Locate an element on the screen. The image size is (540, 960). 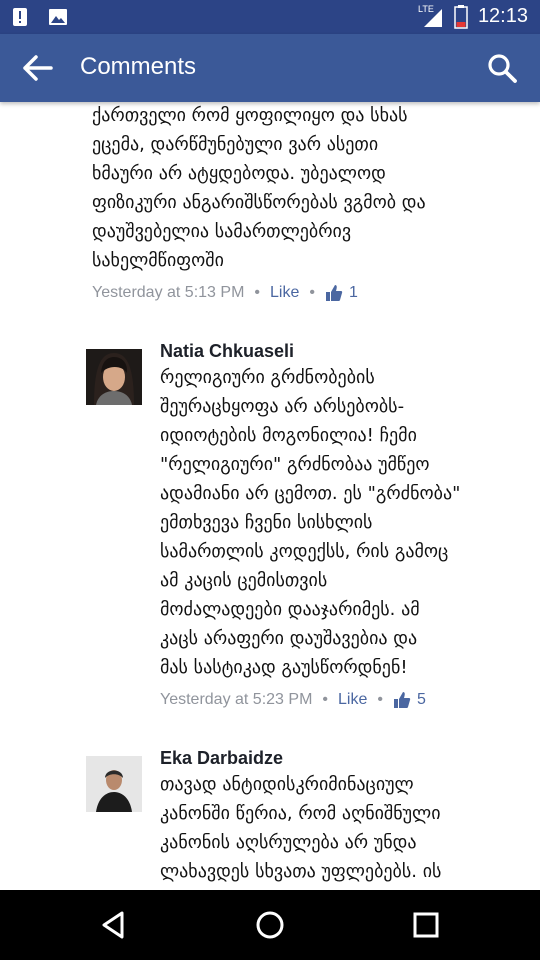
back-triangle-icon is located at coordinates (114, 925).